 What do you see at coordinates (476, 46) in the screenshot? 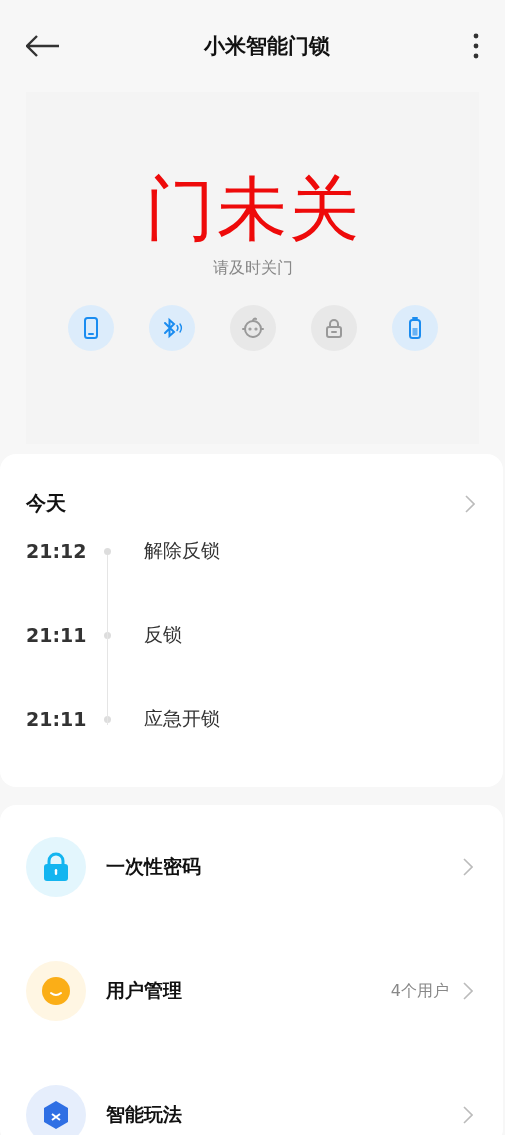
I see `more-icon` at bounding box center [476, 46].